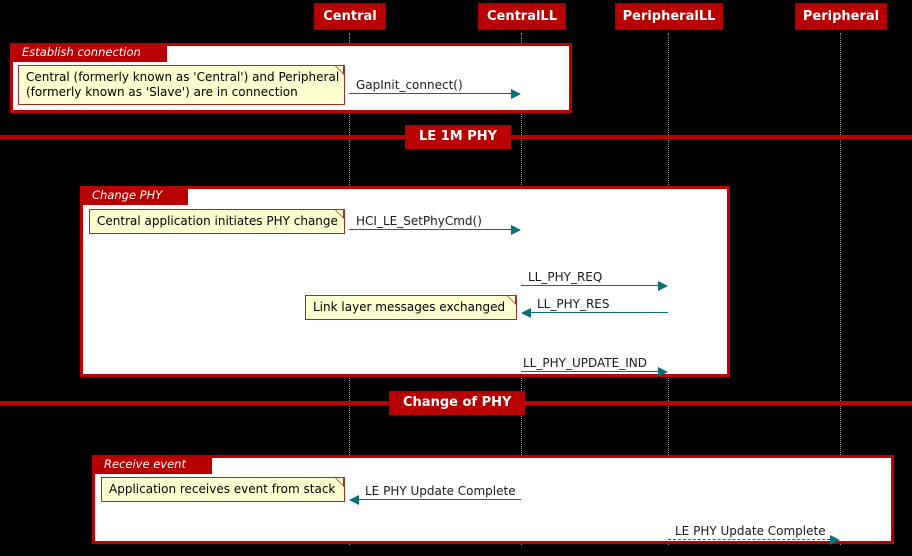 Image resolution: width=912 pixels, height=556 pixels. What do you see at coordinates (589, 371) in the screenshot?
I see `message-line-ll-phy-update-ind` at bounding box center [589, 371].